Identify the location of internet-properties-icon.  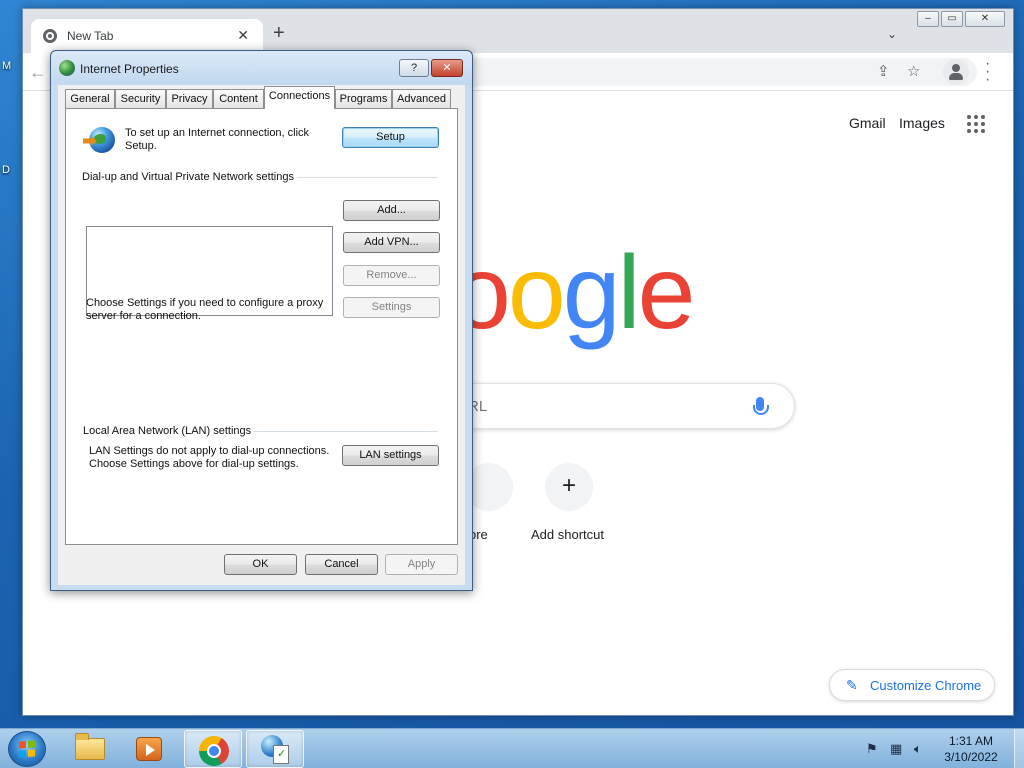
(276, 750).